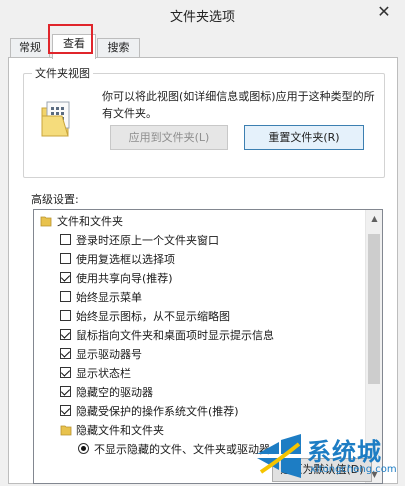  What do you see at coordinates (169, 137) in the screenshot?
I see `apply-to-folders-button: 应用到文件夹(L)` at bounding box center [169, 137].